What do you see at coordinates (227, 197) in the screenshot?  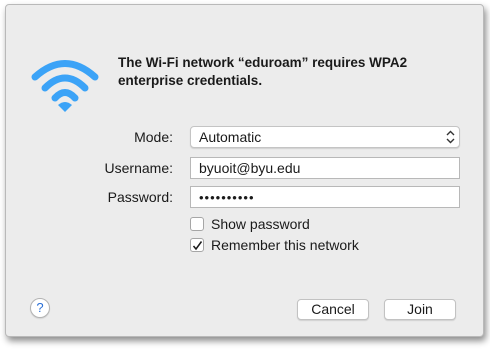 I see `password-value: ••••••••••` at bounding box center [227, 197].